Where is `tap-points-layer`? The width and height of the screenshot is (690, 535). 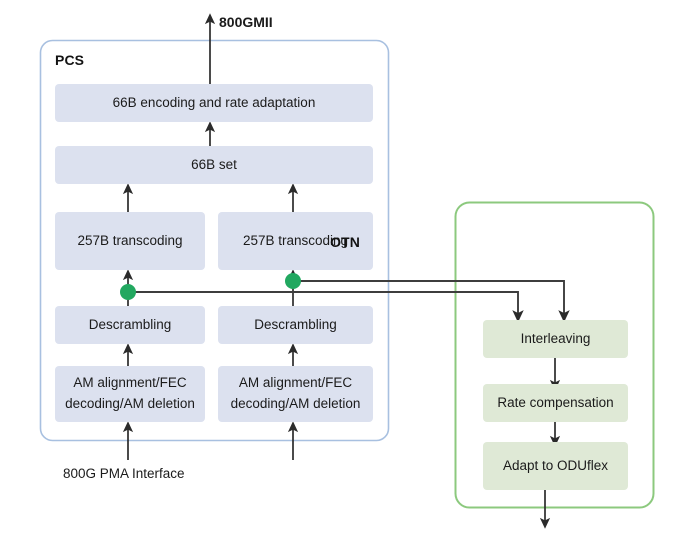 tap-points-layer is located at coordinates (210, 286).